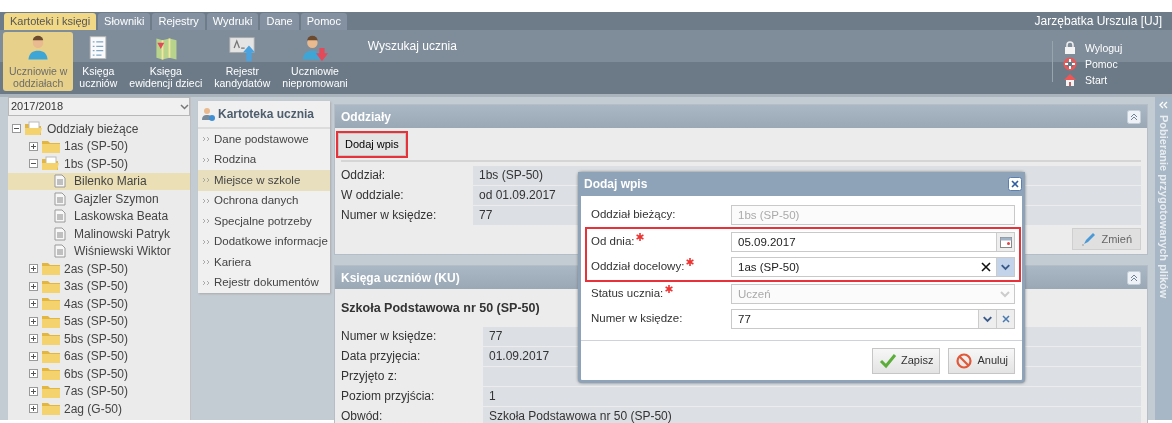 The height and width of the screenshot is (423, 1172). I want to click on user-name: Jarzębatka Urszula [UJ], so click(1098, 21).